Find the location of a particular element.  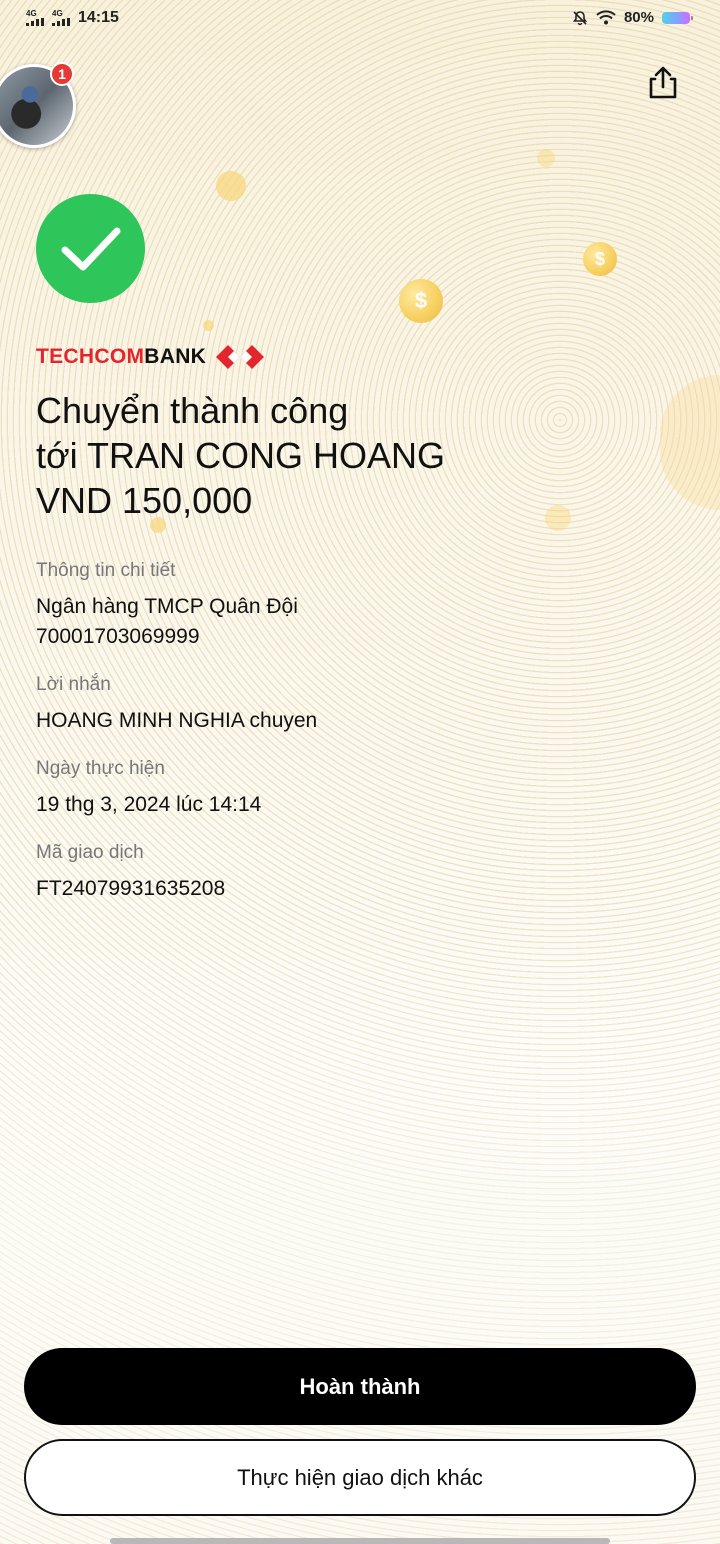

success-check-icon is located at coordinates (90, 248).